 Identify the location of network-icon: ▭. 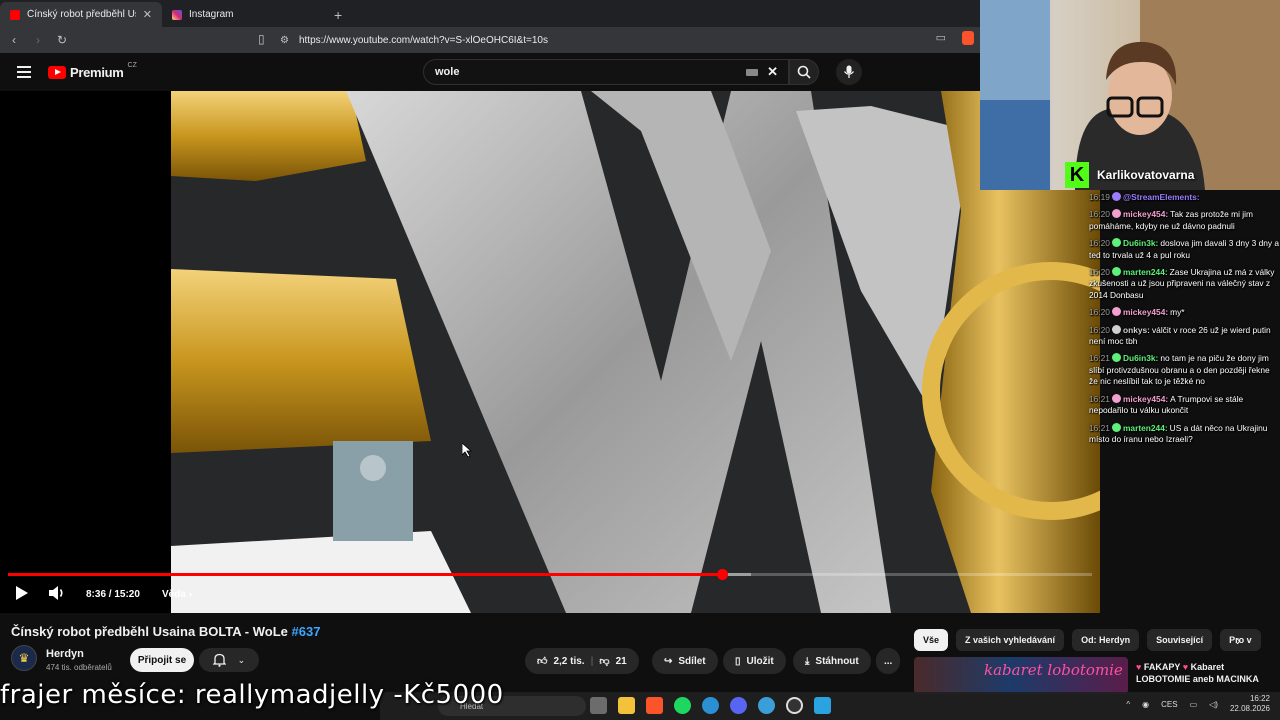
(1194, 704).